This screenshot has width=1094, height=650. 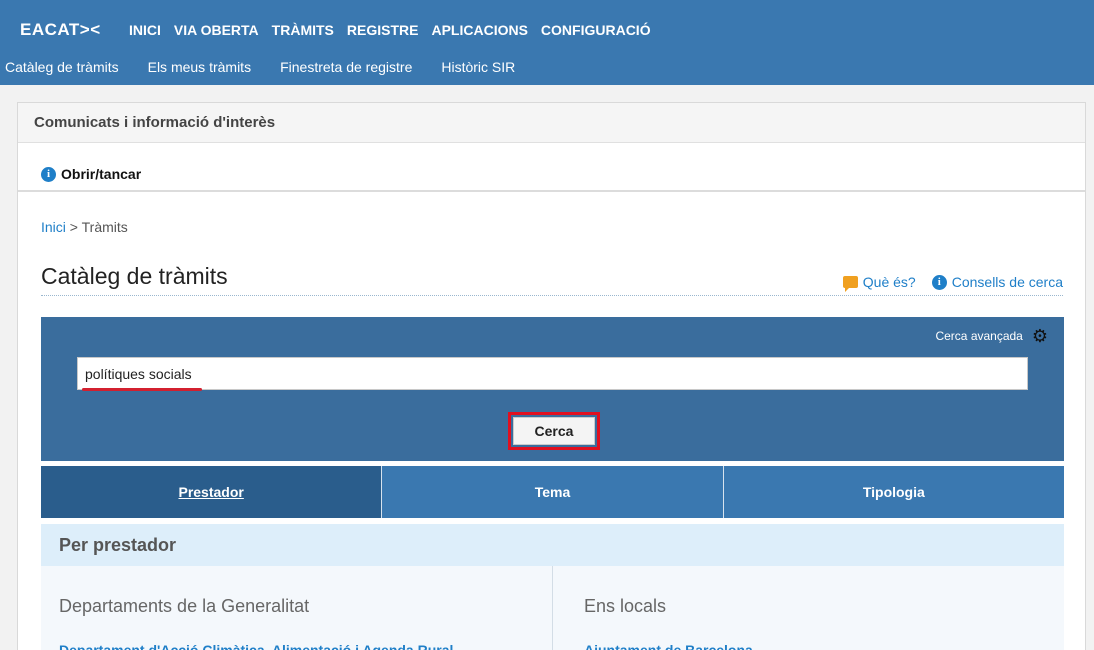 I want to click on nav-tramits: TRÀMITS, so click(x=303, y=30).